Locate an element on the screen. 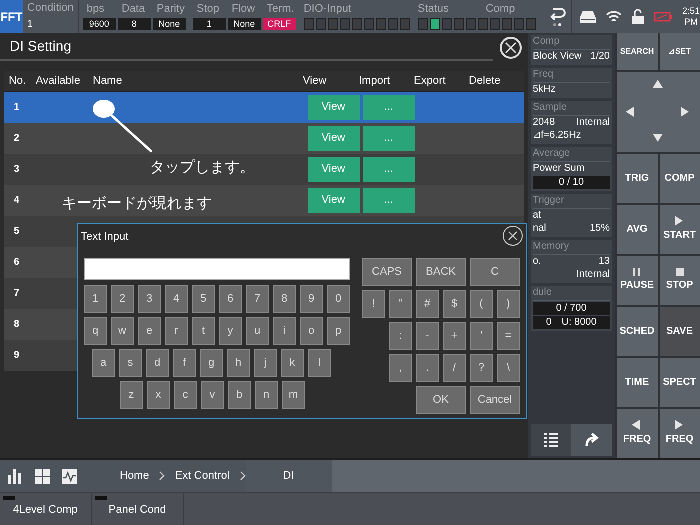 The height and width of the screenshot is (525, 700). keyboard-key: : is located at coordinates (400, 336).